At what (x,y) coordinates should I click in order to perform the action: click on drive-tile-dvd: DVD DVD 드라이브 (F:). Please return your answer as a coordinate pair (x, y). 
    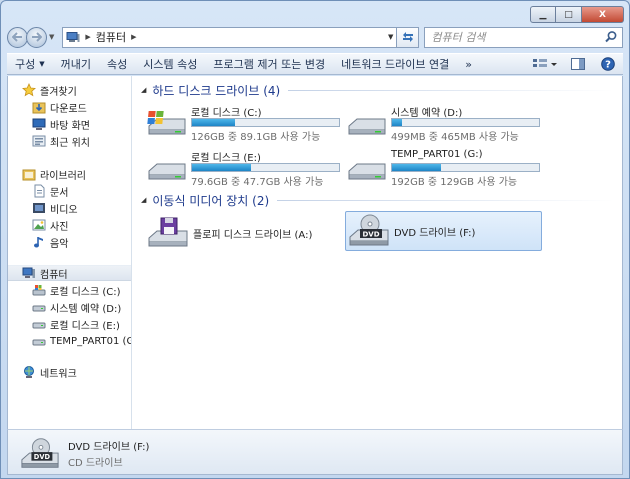
    Looking at the image, I should click on (443, 231).